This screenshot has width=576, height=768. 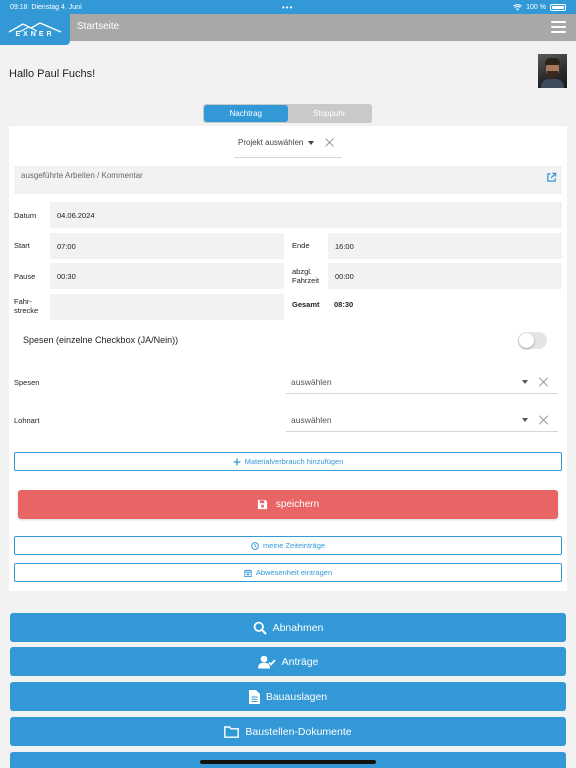 What do you see at coordinates (248, 573) in the screenshot?
I see `calendar-icon` at bounding box center [248, 573].